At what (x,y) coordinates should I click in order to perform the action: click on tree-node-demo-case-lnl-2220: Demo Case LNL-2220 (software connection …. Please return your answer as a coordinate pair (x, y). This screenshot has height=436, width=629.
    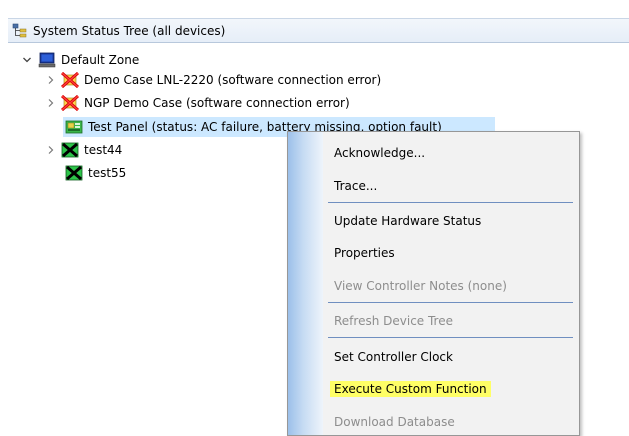
    Looking at the image, I should click on (212, 80).